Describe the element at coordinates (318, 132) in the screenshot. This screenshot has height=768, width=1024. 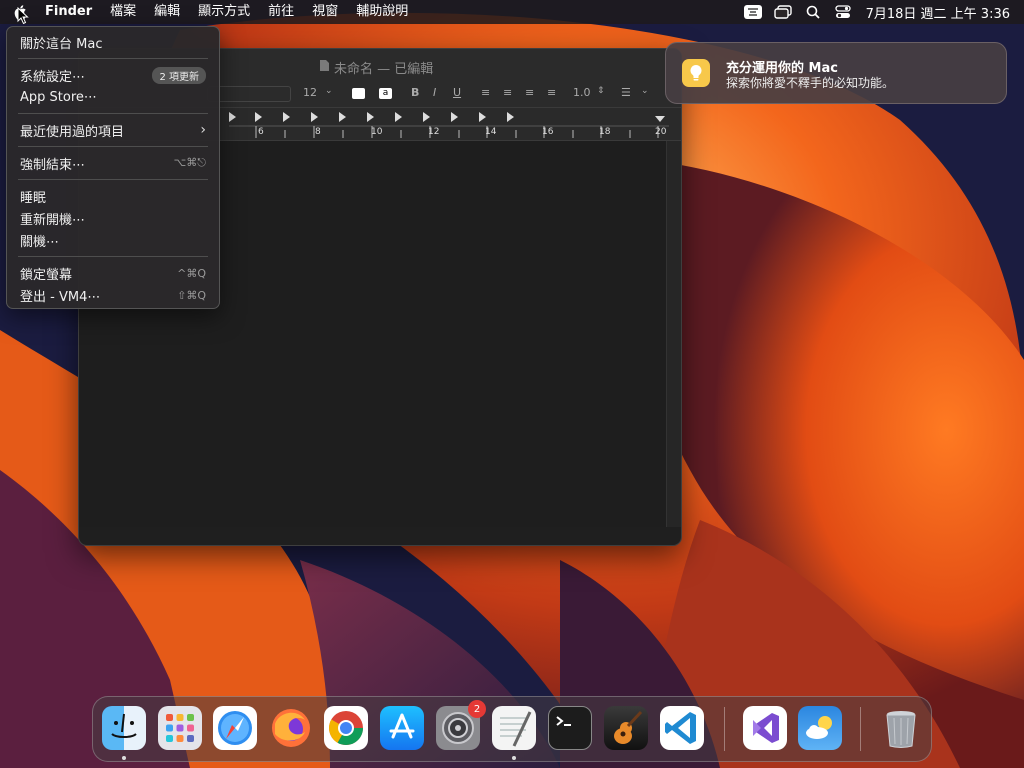
I see `ruler-number: 8` at that location.